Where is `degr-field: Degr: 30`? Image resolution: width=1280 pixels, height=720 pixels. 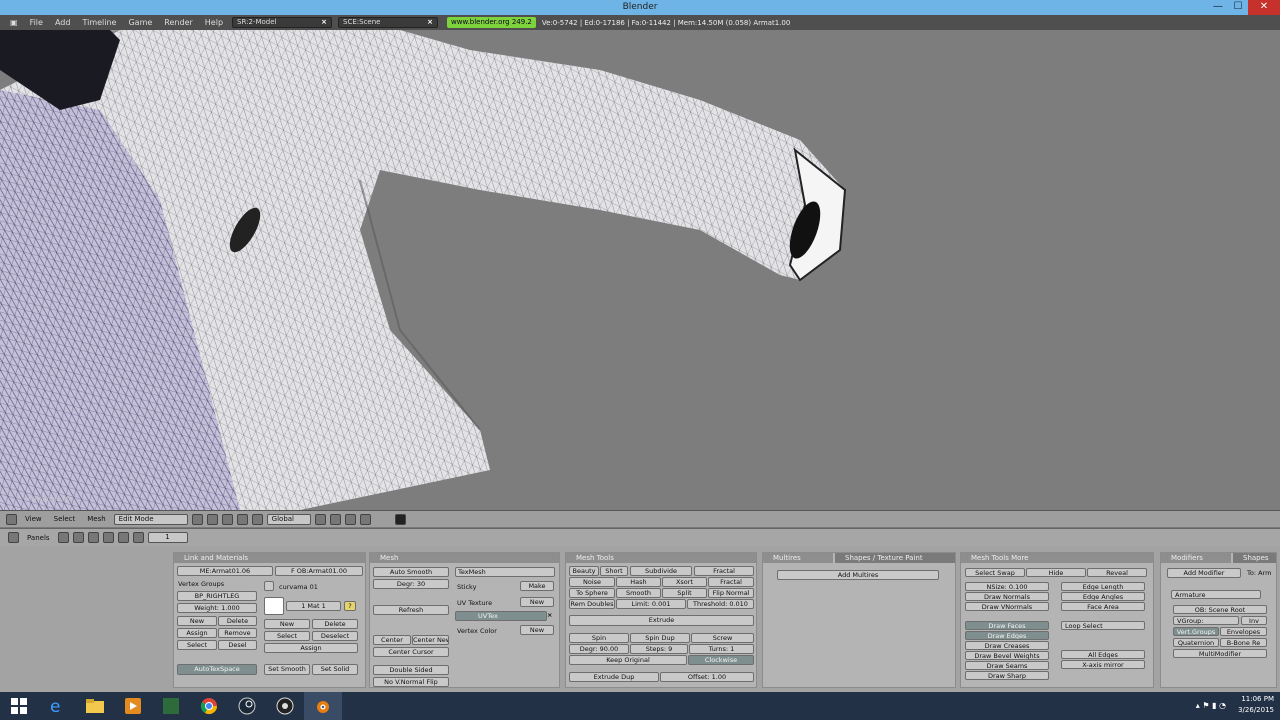
degr-field: Degr: 30 is located at coordinates (411, 584).